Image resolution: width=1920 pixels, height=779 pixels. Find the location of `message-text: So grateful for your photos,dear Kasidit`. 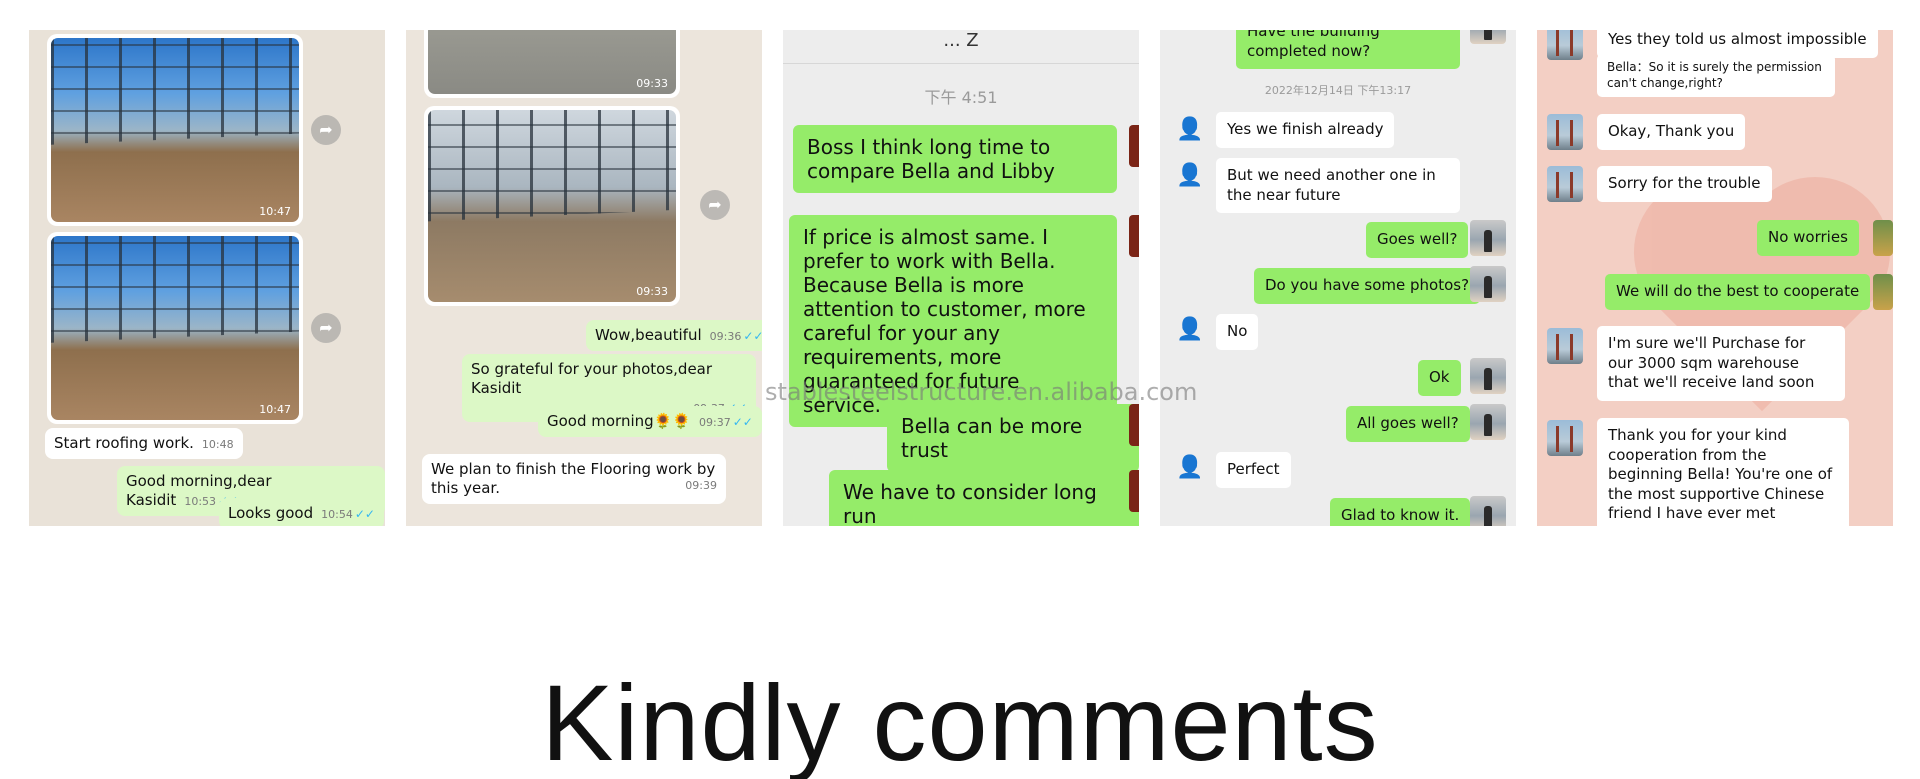

message-text: So grateful for your photos,dear Kasidit is located at coordinates (592, 378).